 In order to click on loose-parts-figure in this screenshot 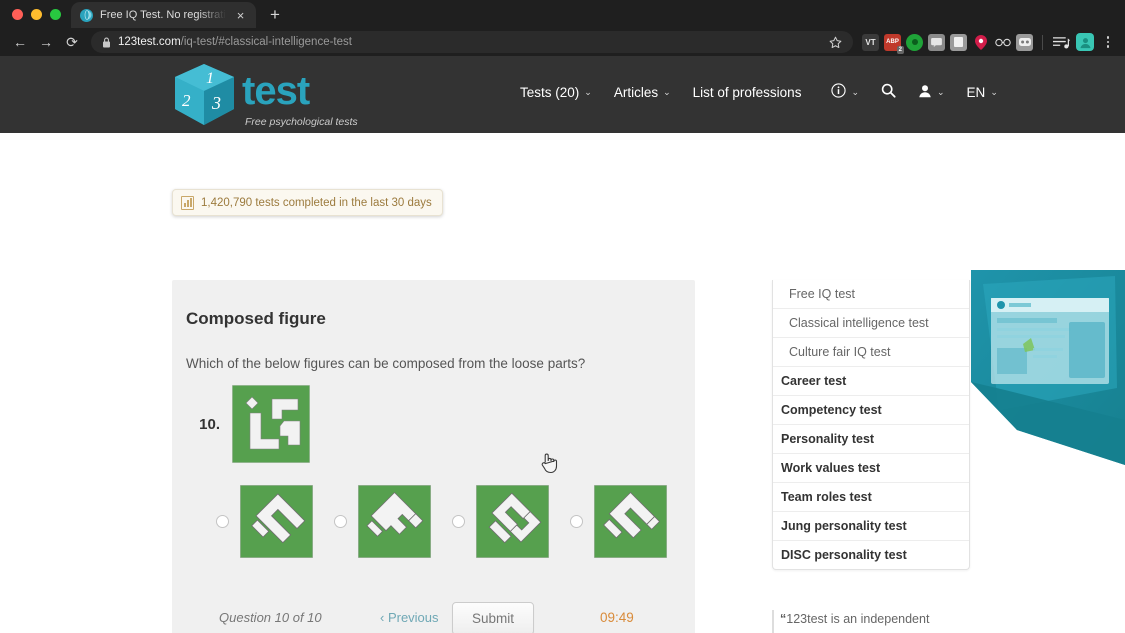, I will do `click(271, 424)`.